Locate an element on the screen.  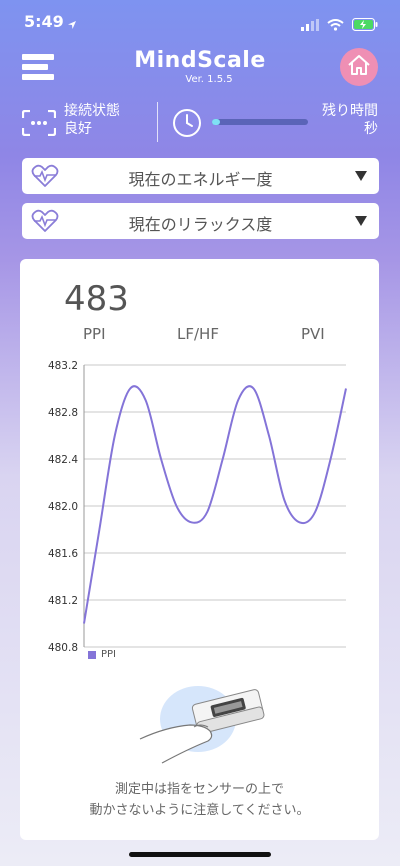
divider is located at coordinates (157, 122).